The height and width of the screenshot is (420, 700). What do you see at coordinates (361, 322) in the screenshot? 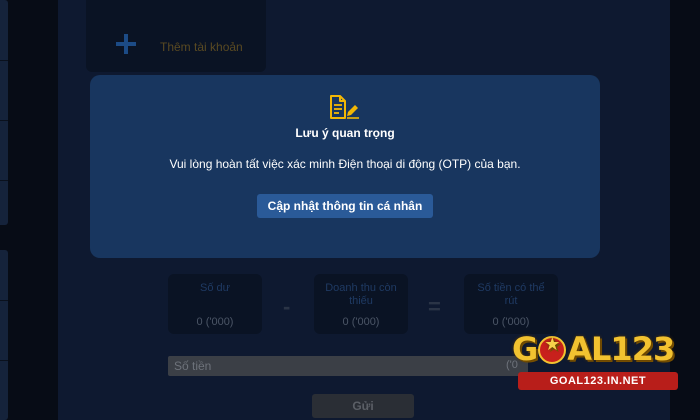
I see `outstanding-turnover-value: 0 ('000)` at bounding box center [361, 322].